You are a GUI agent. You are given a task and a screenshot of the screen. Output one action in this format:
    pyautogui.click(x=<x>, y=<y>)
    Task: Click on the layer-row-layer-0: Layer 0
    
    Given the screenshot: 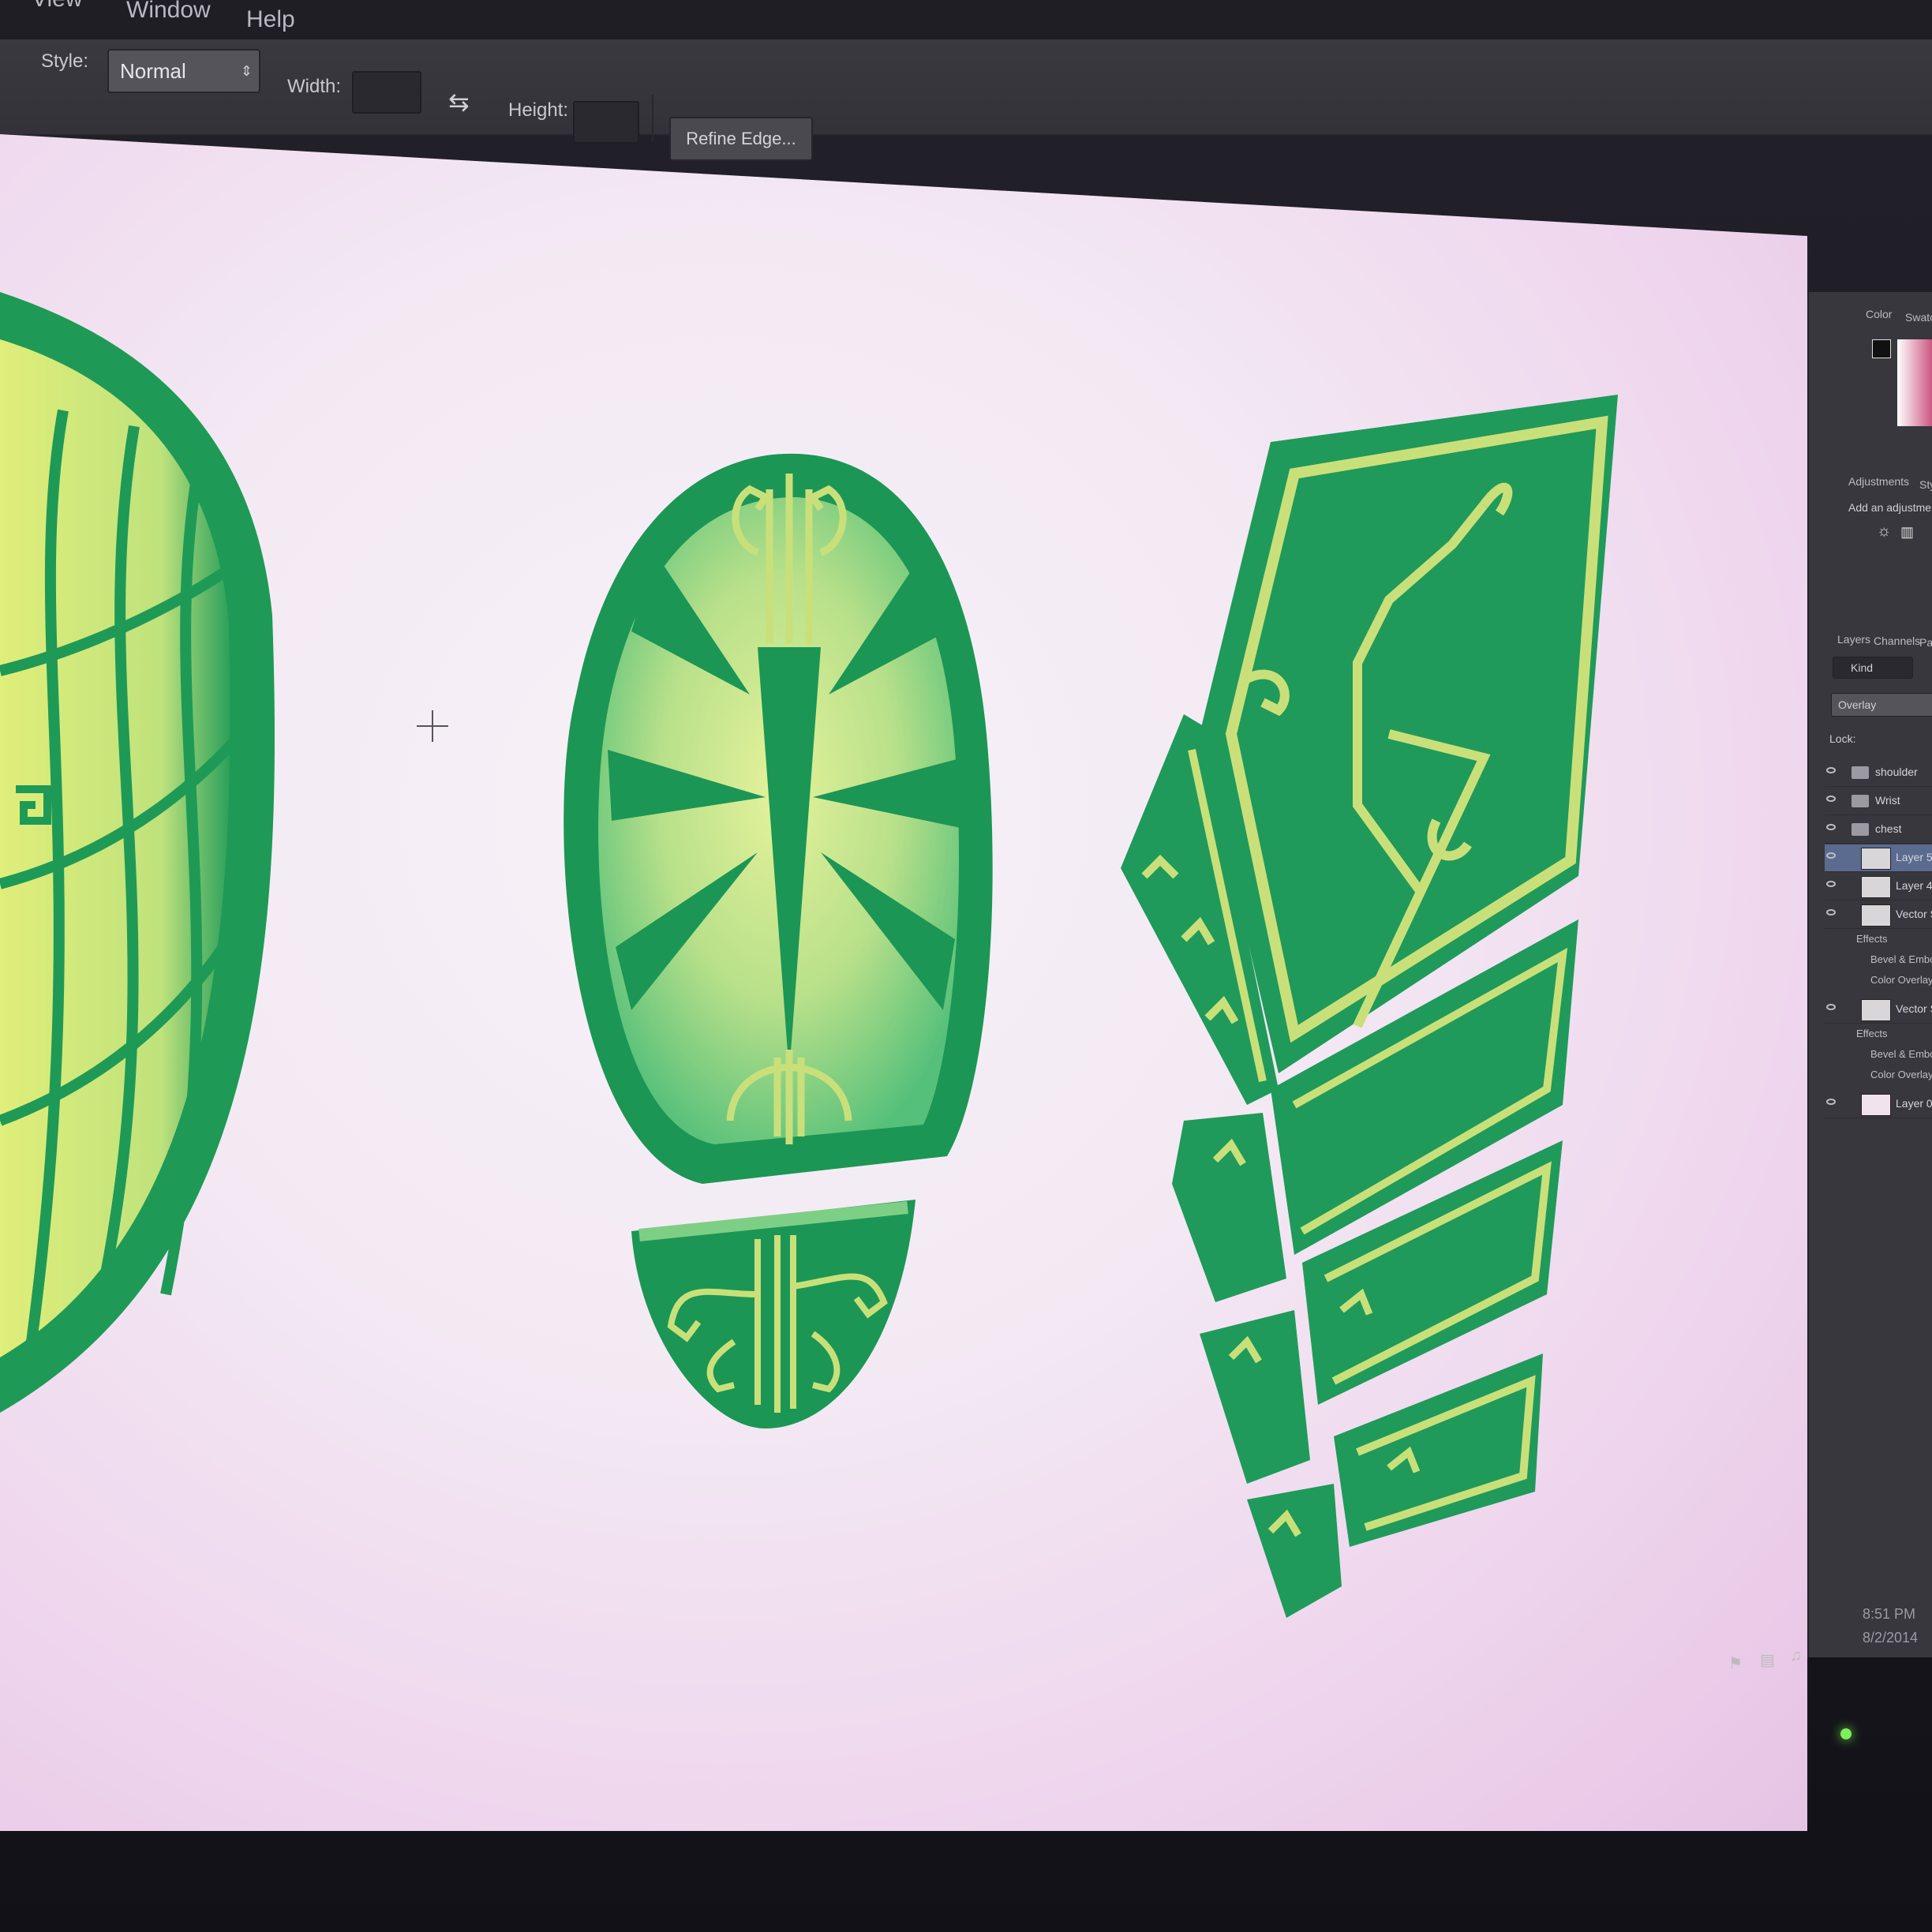 What is the action you would take?
    pyautogui.click(x=1878, y=1104)
    